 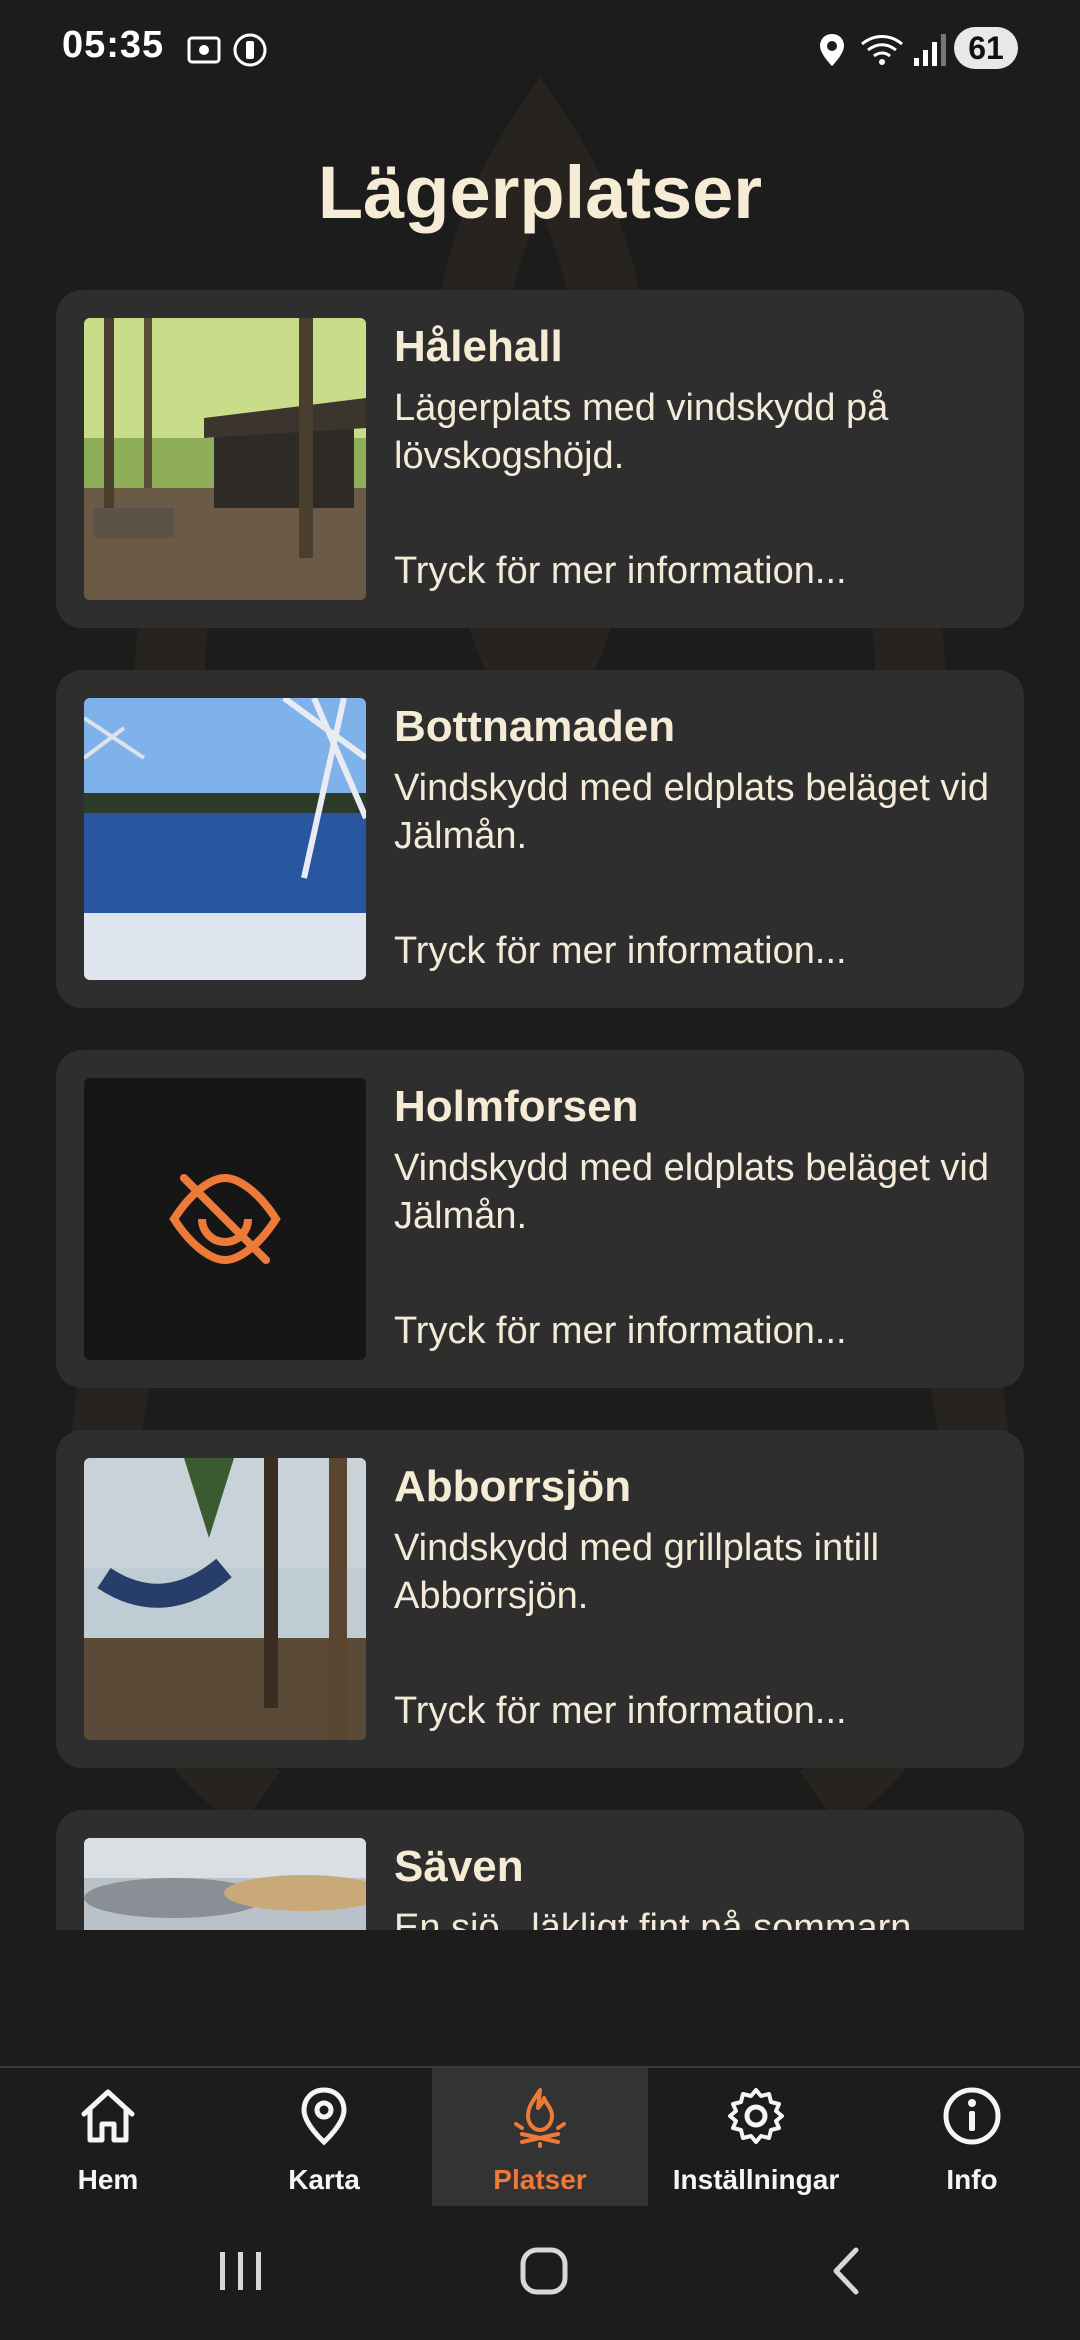 What do you see at coordinates (540, 50) in the screenshot?
I see `status-bar: 05:35 61` at bounding box center [540, 50].